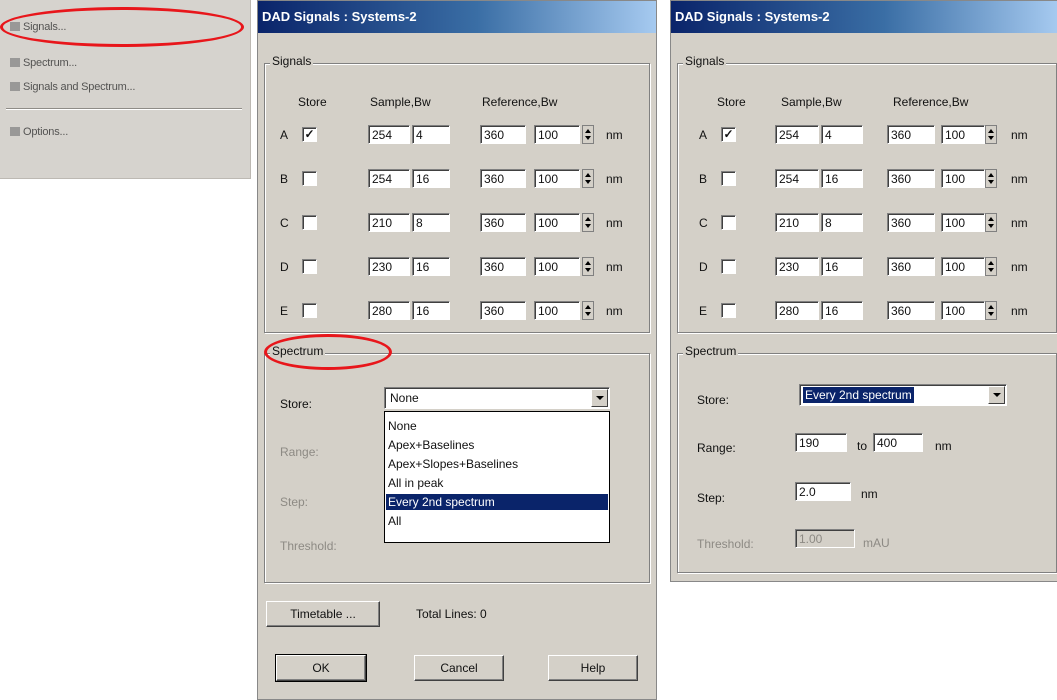 The image size is (1057, 700). I want to click on menu-separator, so click(124, 109).